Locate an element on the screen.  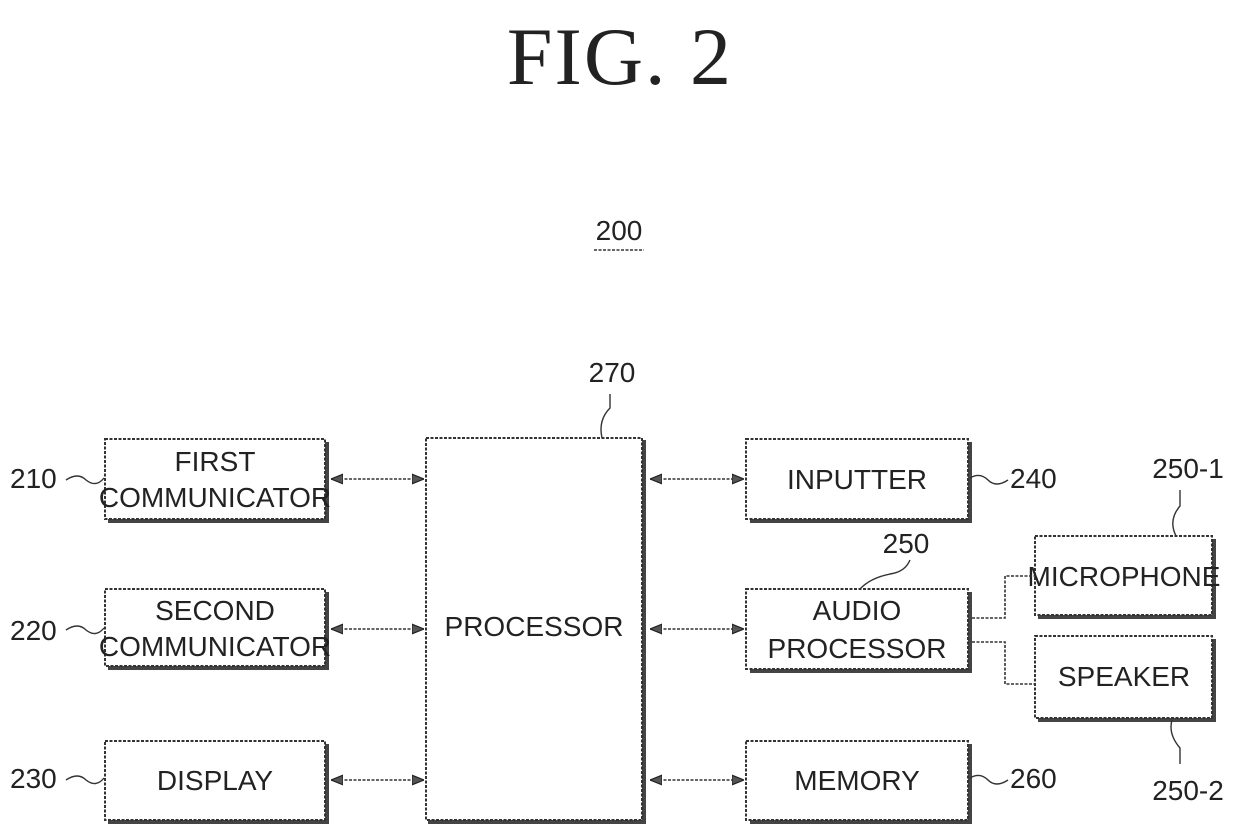
audio-processor-label-line2: PROCESSOR is located at coordinates (857, 648).